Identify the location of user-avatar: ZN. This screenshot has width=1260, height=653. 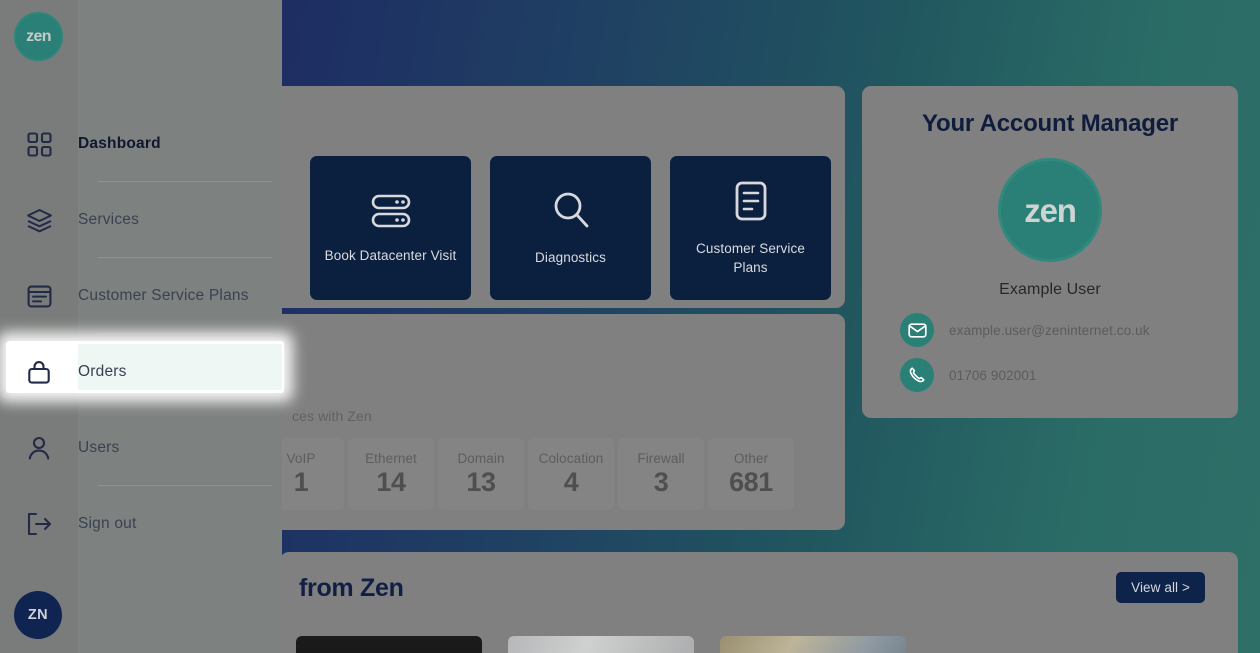
(38, 615).